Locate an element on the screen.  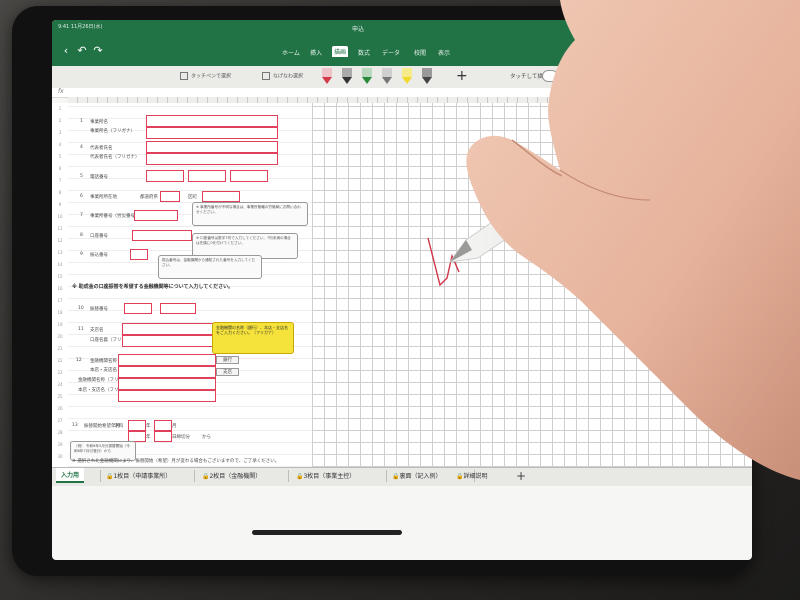
row-number: 3 is located at coordinates (60, 132).